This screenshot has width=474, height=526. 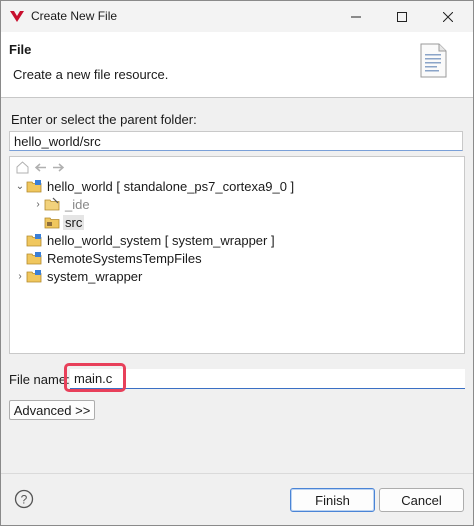 I want to click on home-icon, so click(x=22, y=167).